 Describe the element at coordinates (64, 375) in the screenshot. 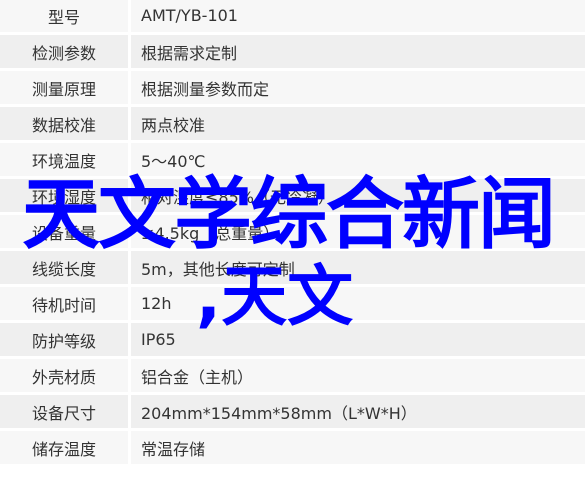

I see `spec-label: 外壳材质` at that location.